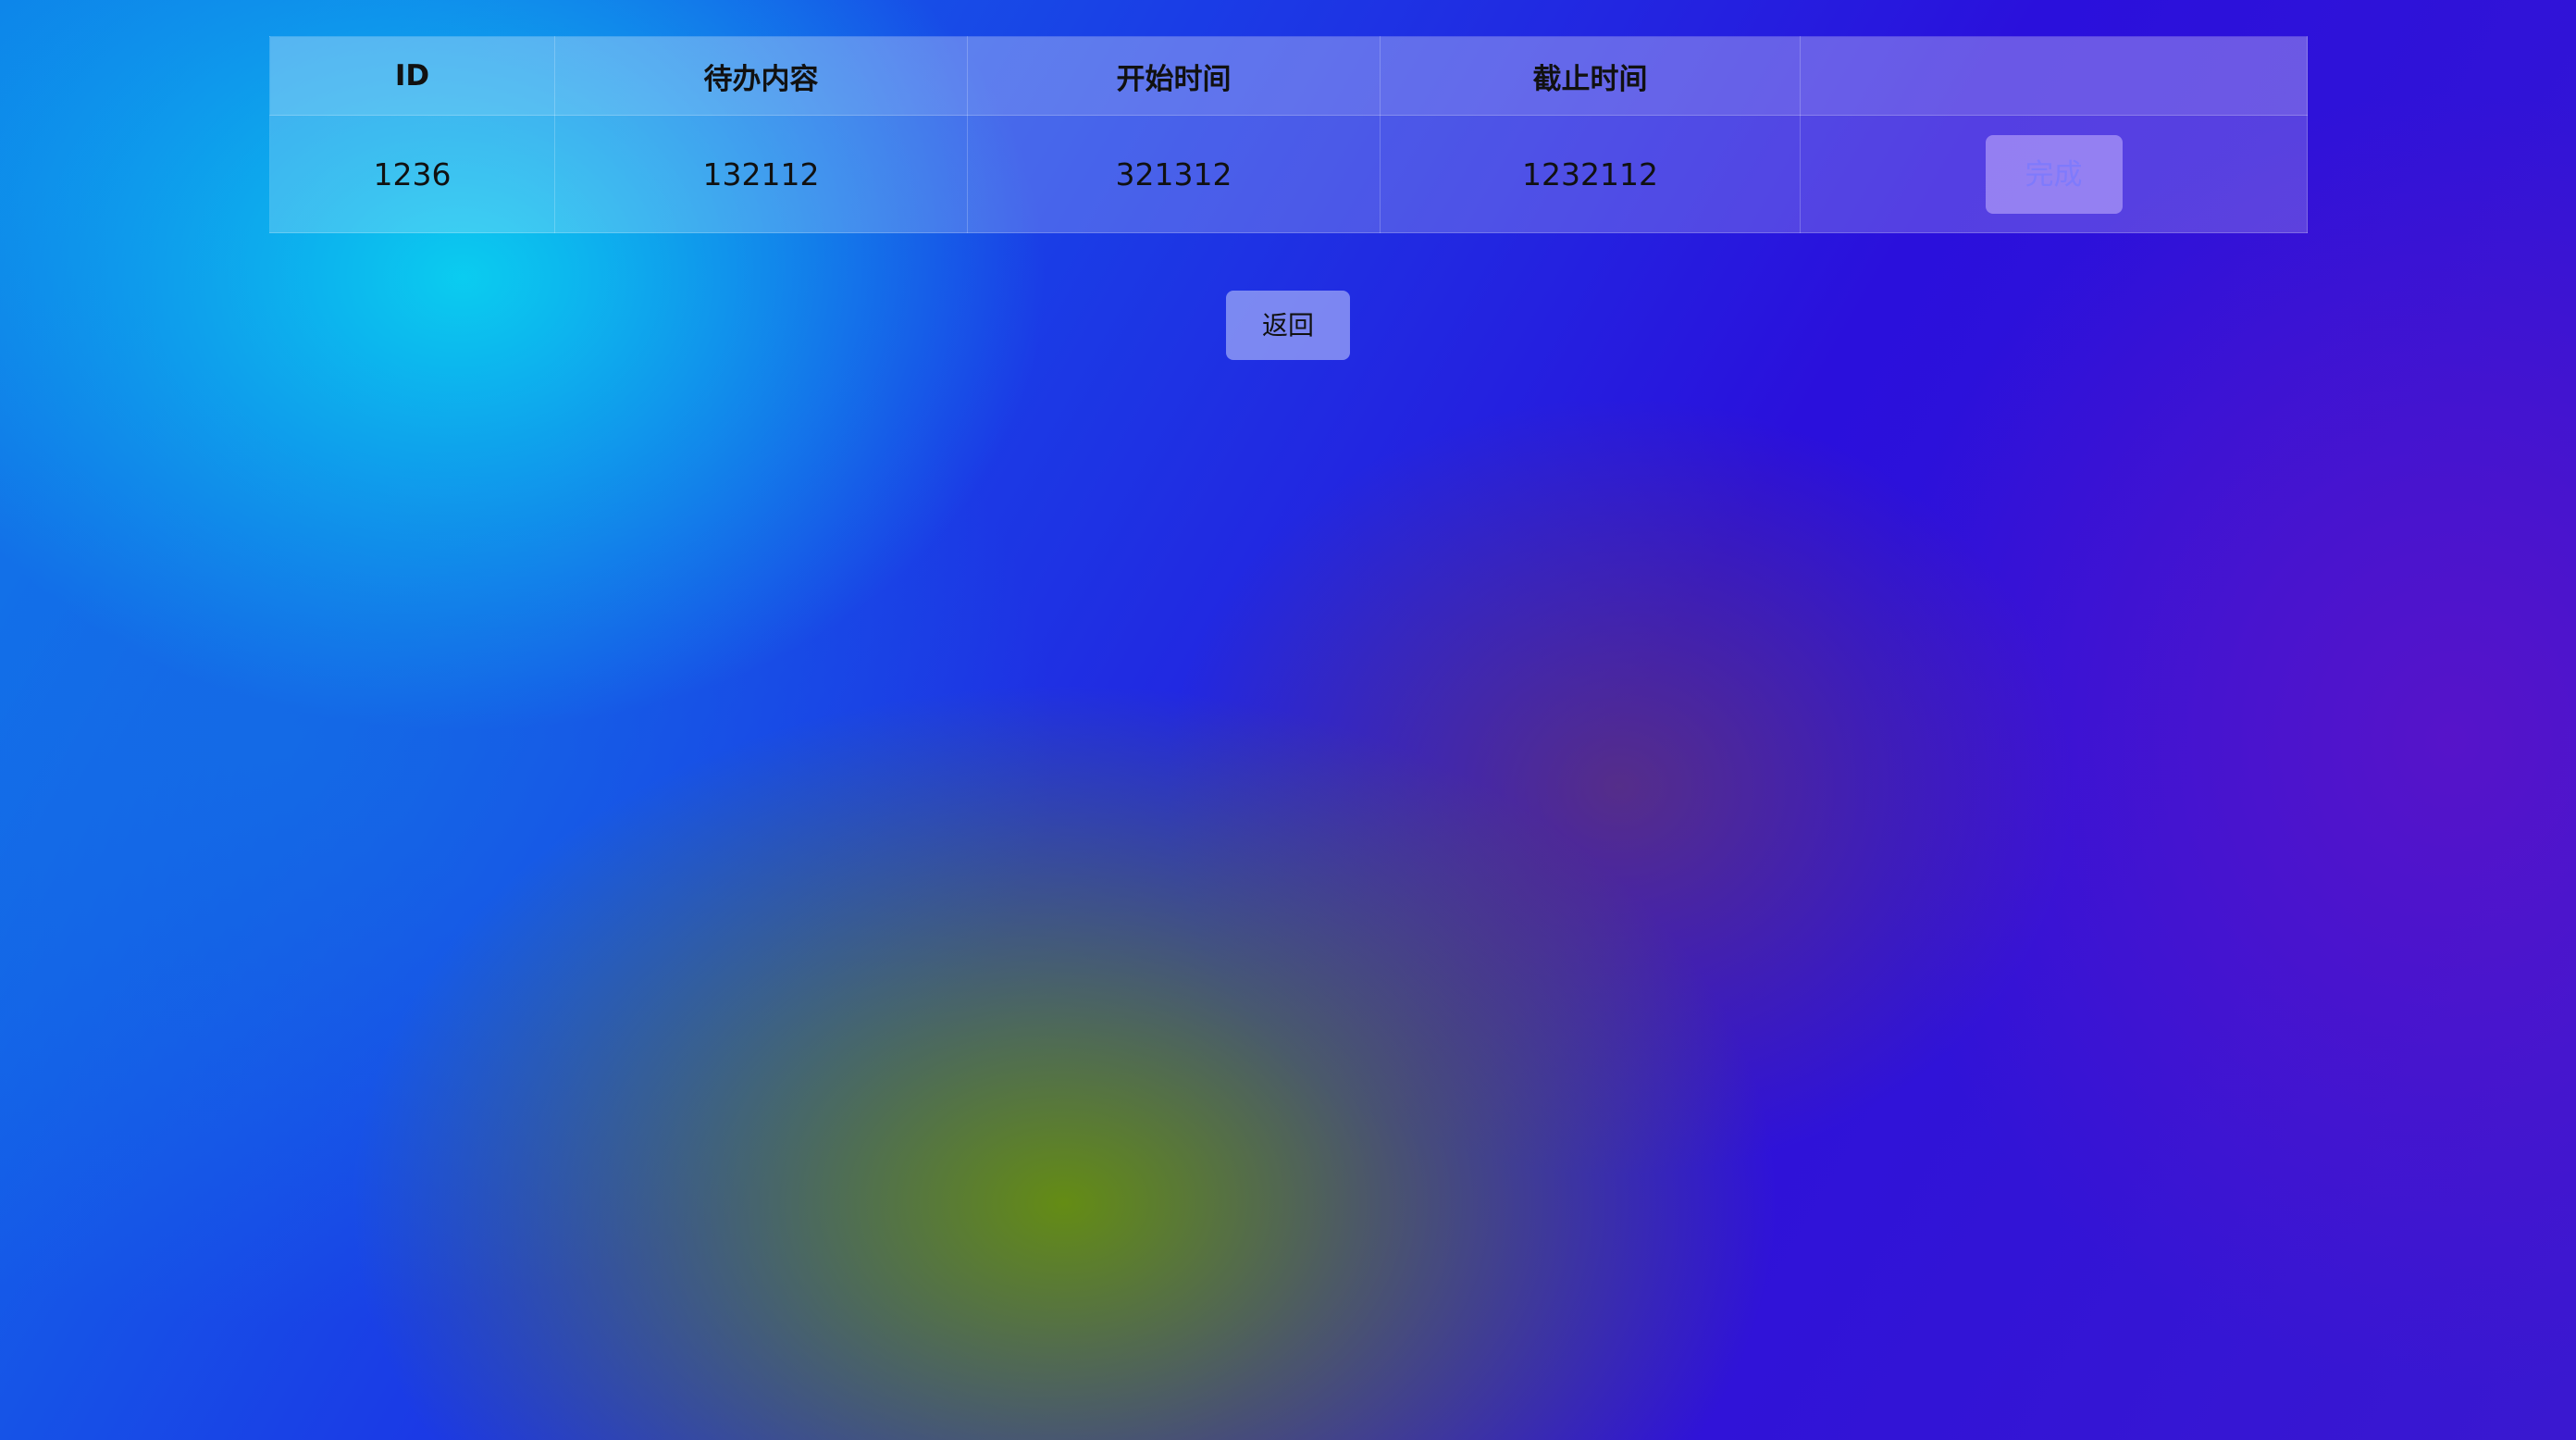  What do you see at coordinates (1174, 76) in the screenshot?
I see `header-start-time: 开始时间` at bounding box center [1174, 76].